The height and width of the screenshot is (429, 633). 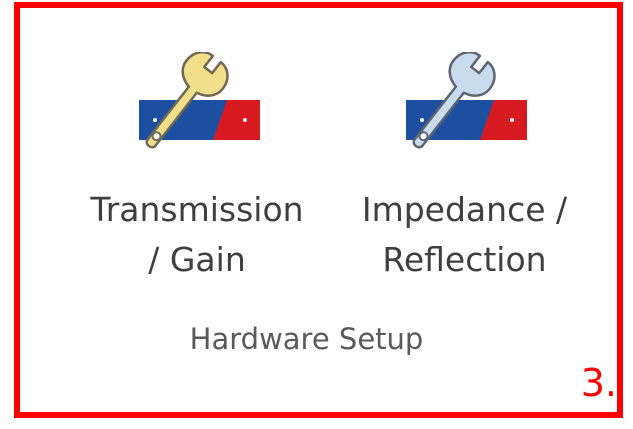 I want to click on wrench-impedance-icon, so click(x=464, y=111).